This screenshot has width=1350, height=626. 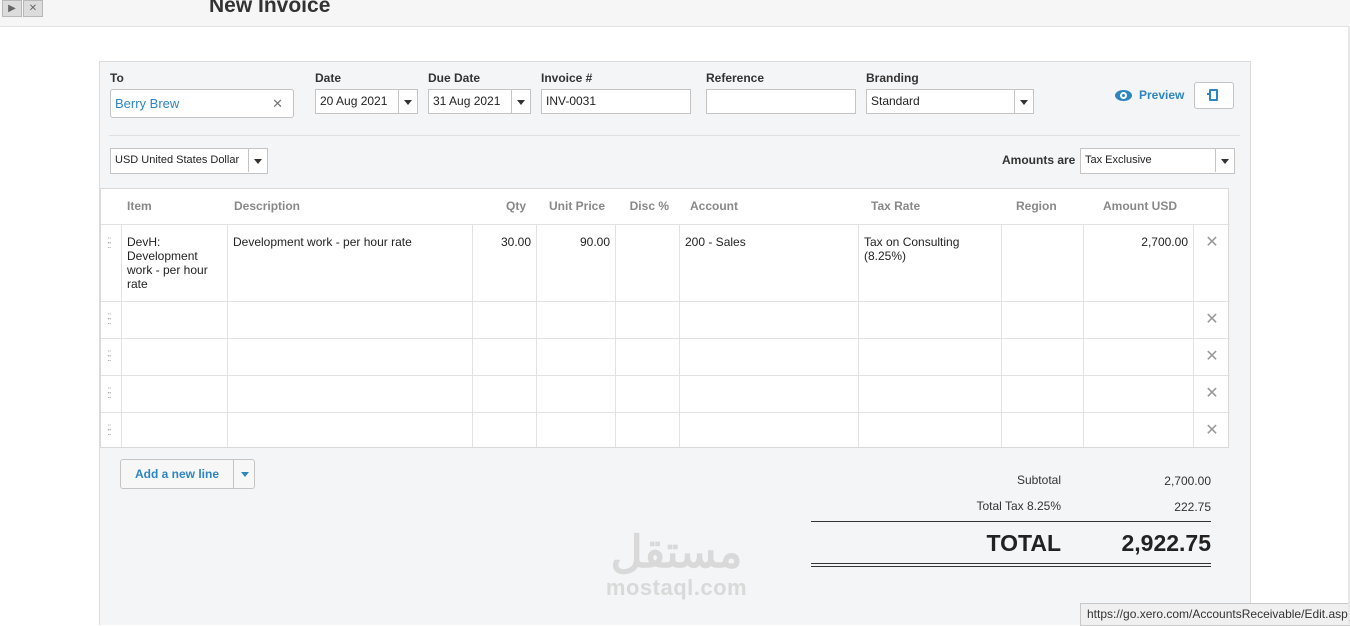 I want to click on window-controls: ▶ ✕, so click(x=22, y=8).